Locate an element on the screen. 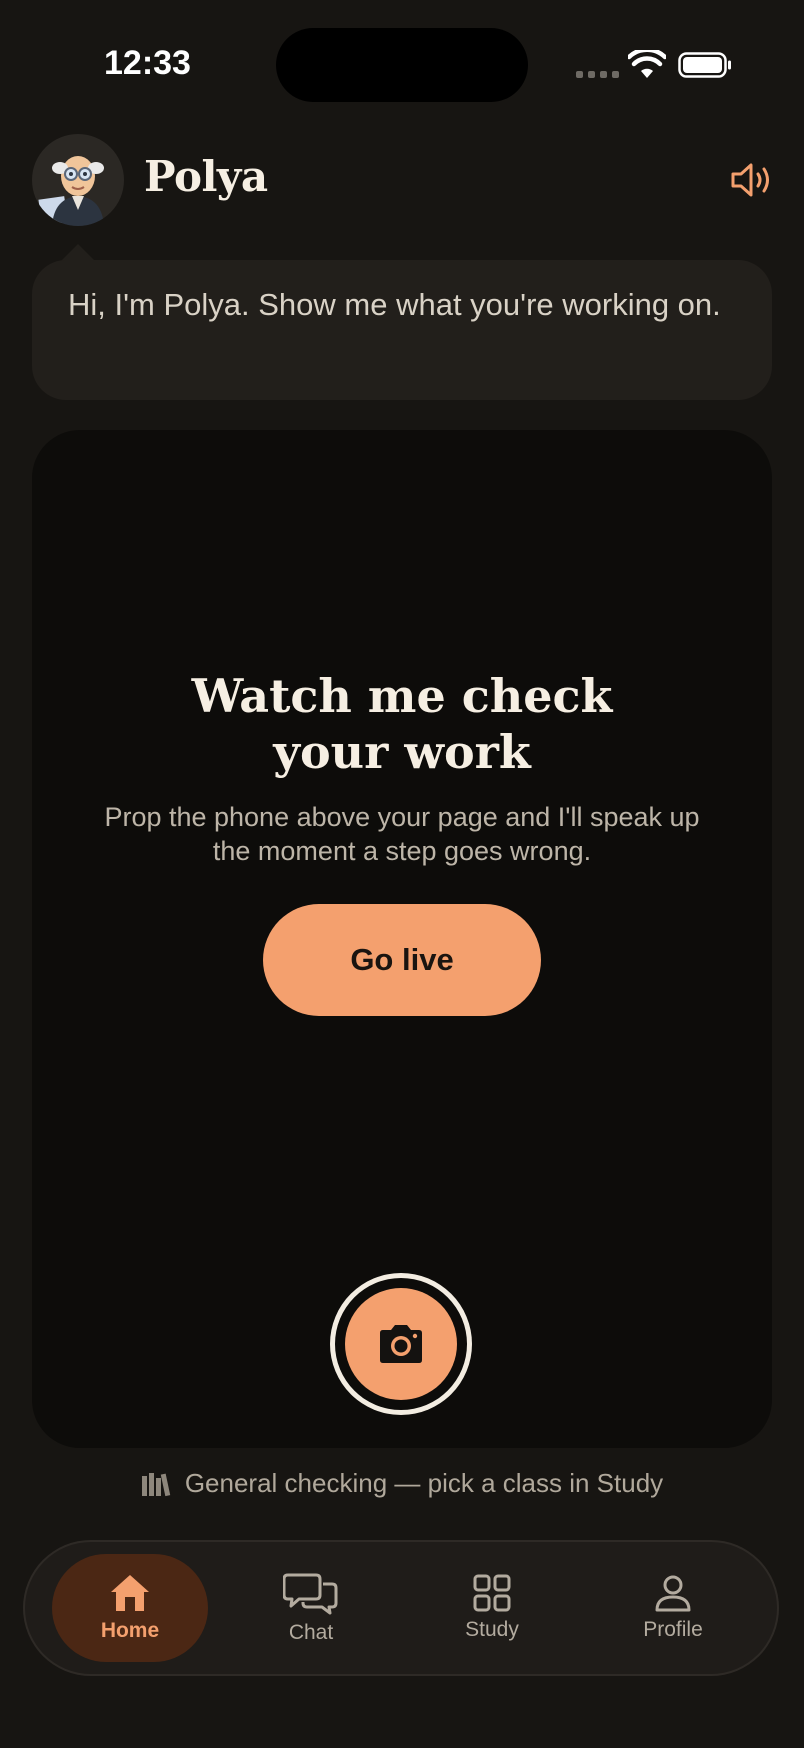 The height and width of the screenshot is (1748, 804). shutter-button is located at coordinates (401, 1344).